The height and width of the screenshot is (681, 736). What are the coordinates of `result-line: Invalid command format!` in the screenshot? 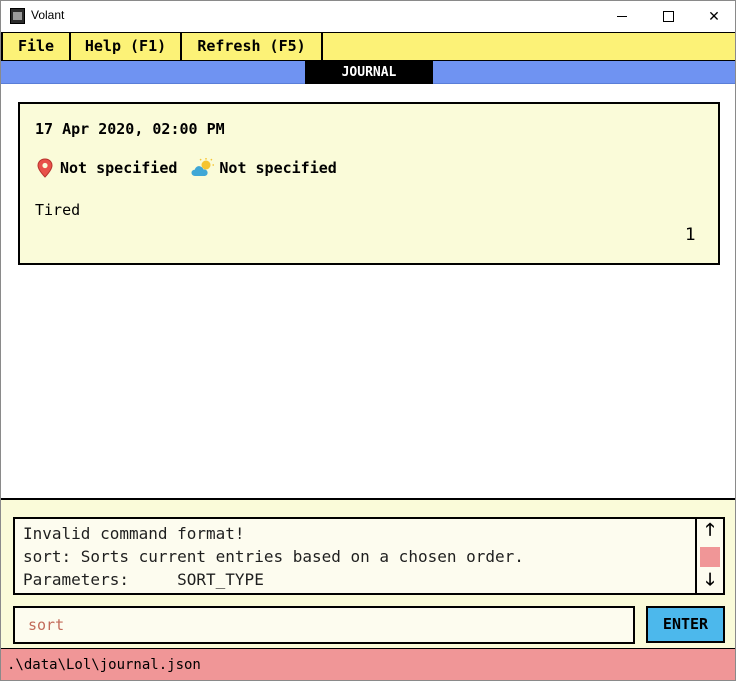 It's located at (134, 533).